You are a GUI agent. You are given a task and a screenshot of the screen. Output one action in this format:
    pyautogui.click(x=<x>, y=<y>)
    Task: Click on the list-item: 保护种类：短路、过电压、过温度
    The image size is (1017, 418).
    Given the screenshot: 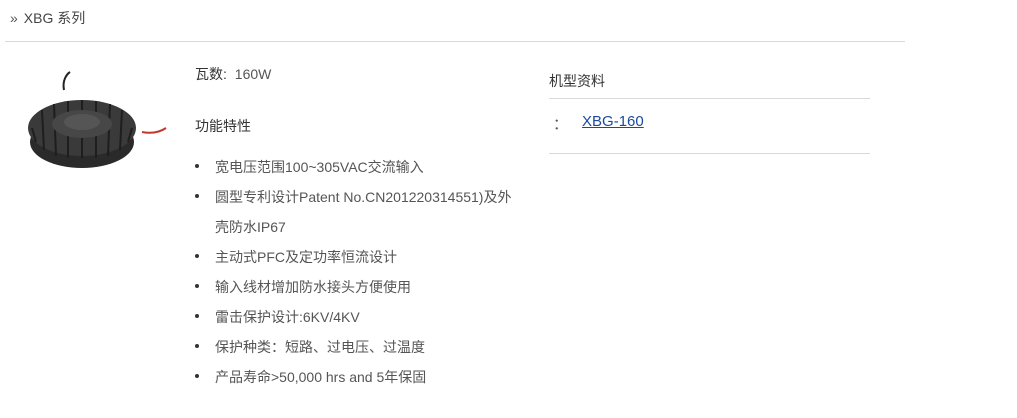 What is the action you would take?
    pyautogui.click(x=360, y=347)
    